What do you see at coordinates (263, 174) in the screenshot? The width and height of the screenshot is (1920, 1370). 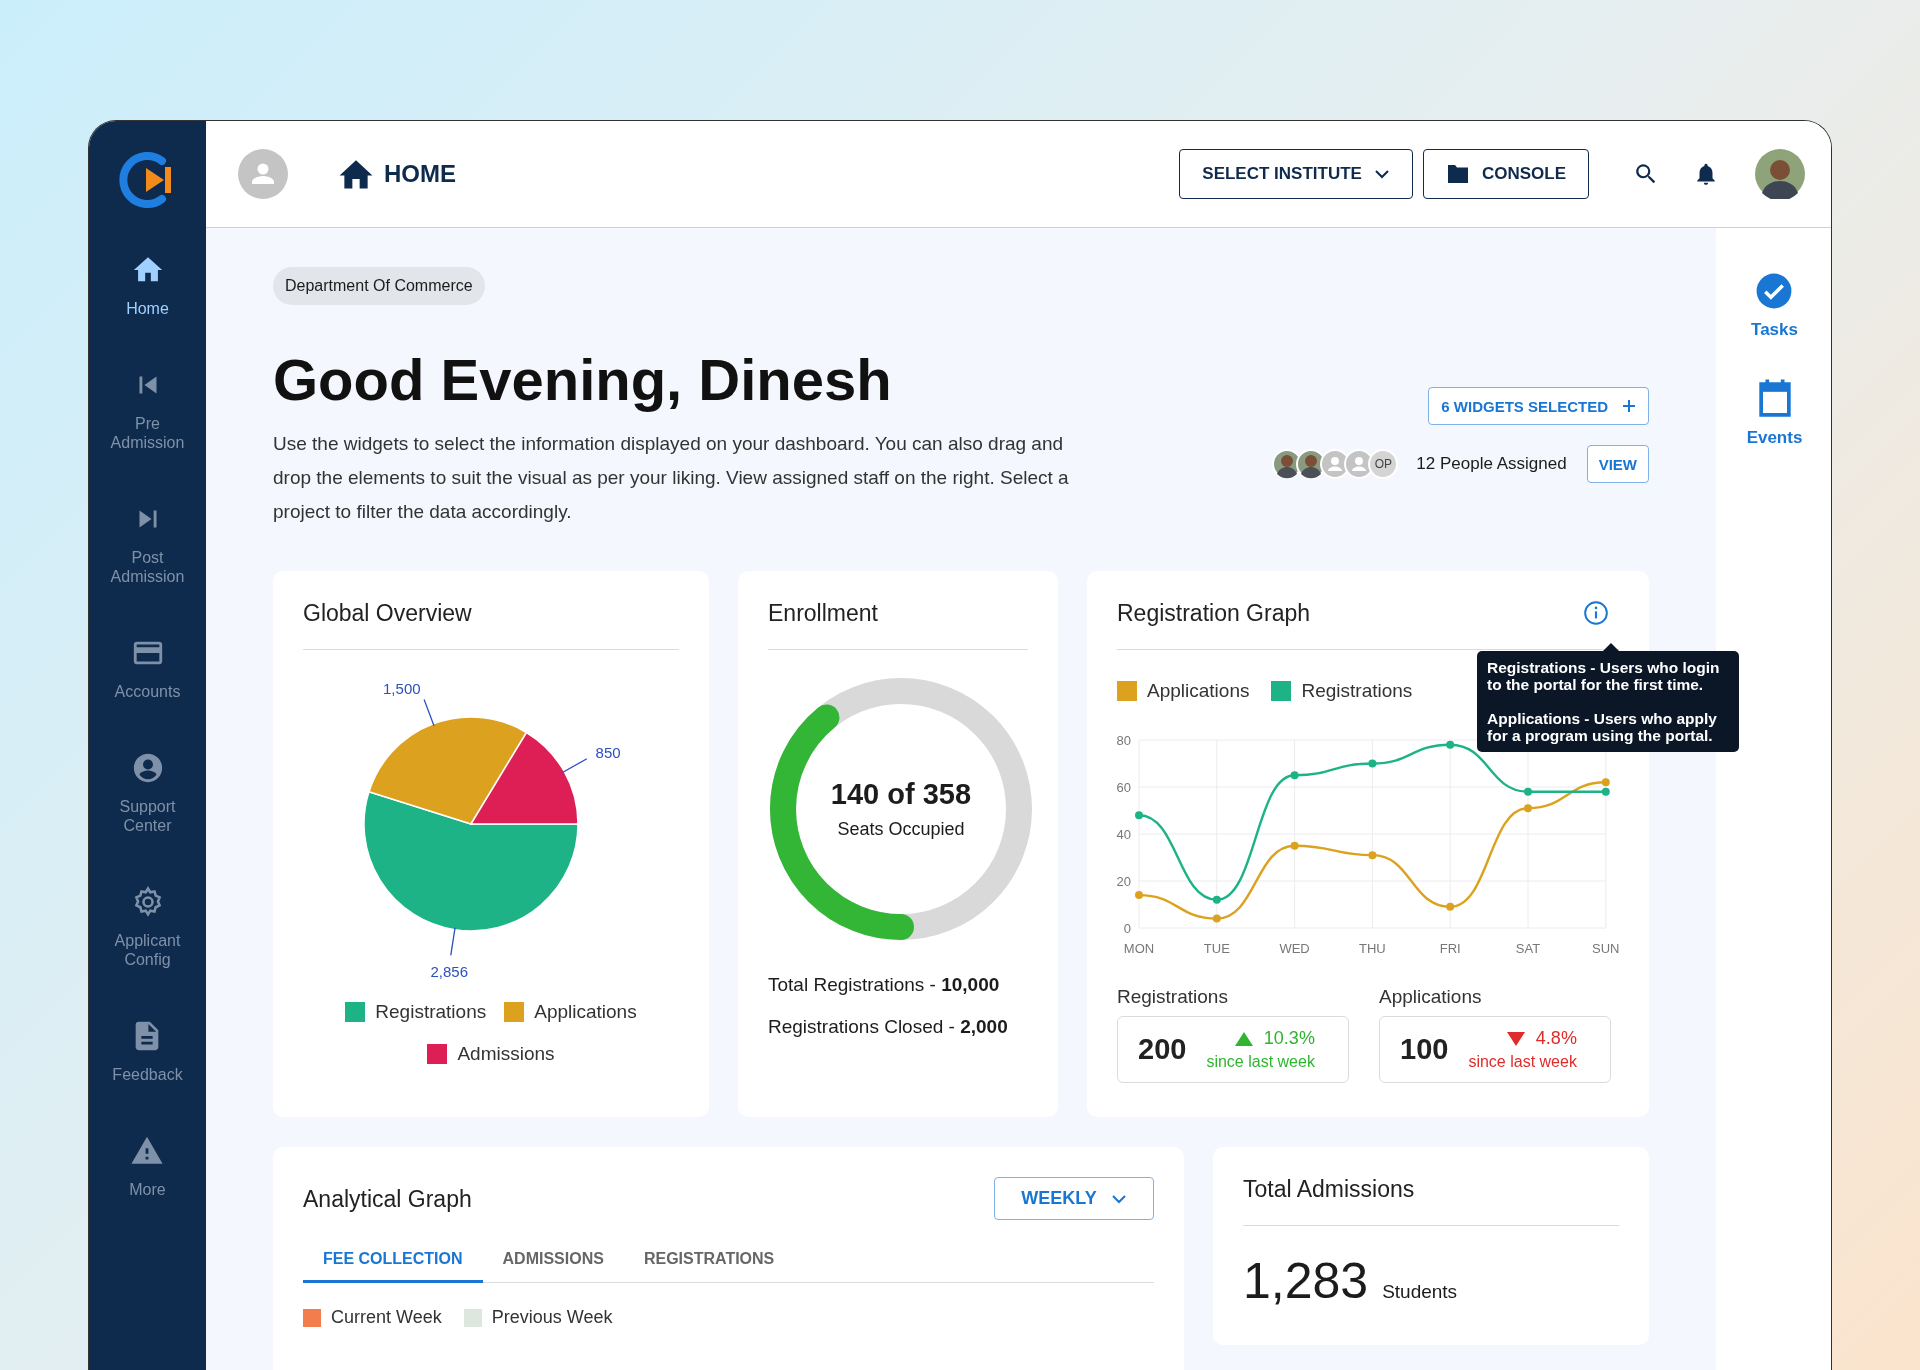 I see `user-placeholder-icon` at bounding box center [263, 174].